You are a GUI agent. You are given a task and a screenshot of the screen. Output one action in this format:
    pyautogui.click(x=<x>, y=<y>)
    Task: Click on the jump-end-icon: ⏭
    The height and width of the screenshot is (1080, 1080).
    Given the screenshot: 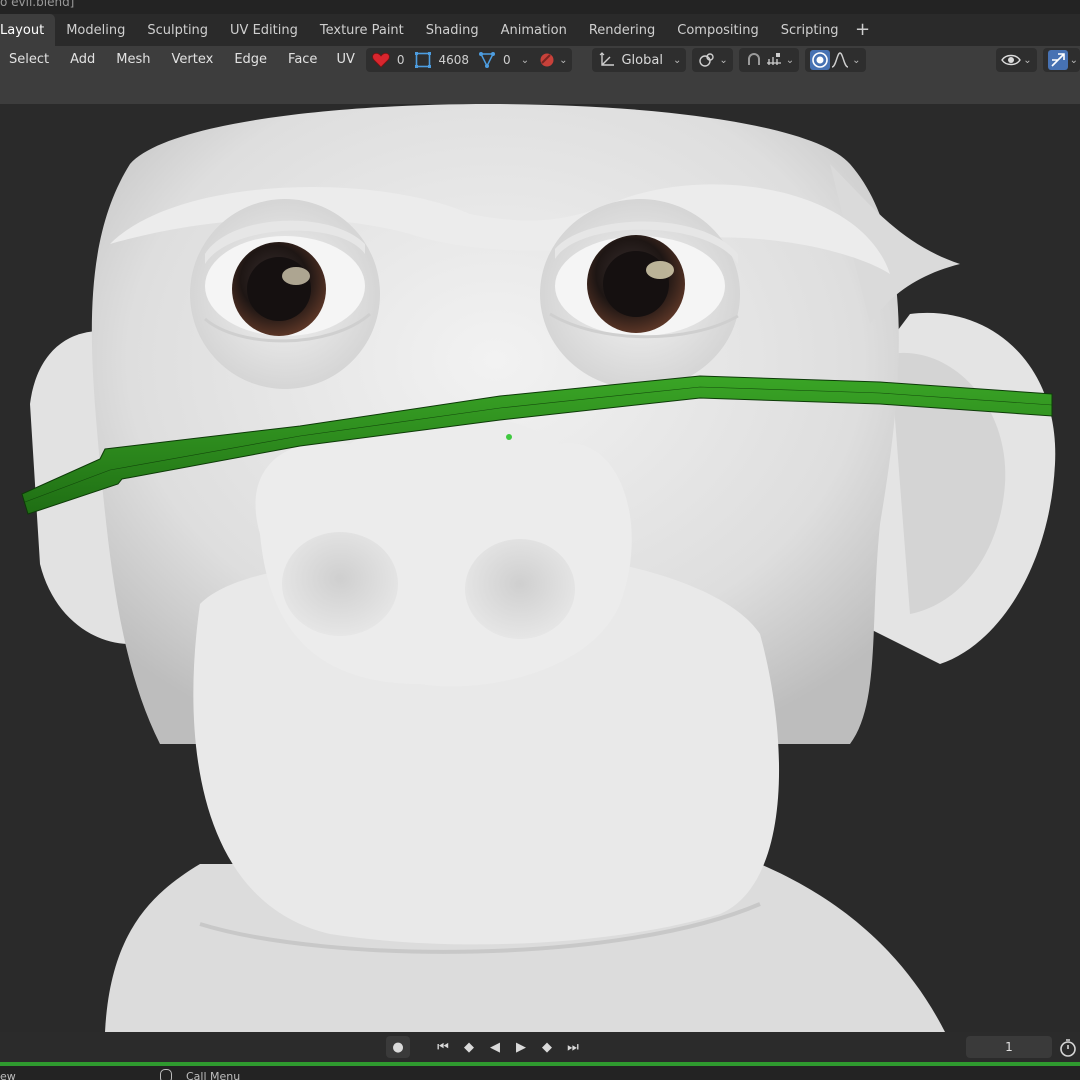 What is the action you would take?
    pyautogui.click(x=573, y=1047)
    